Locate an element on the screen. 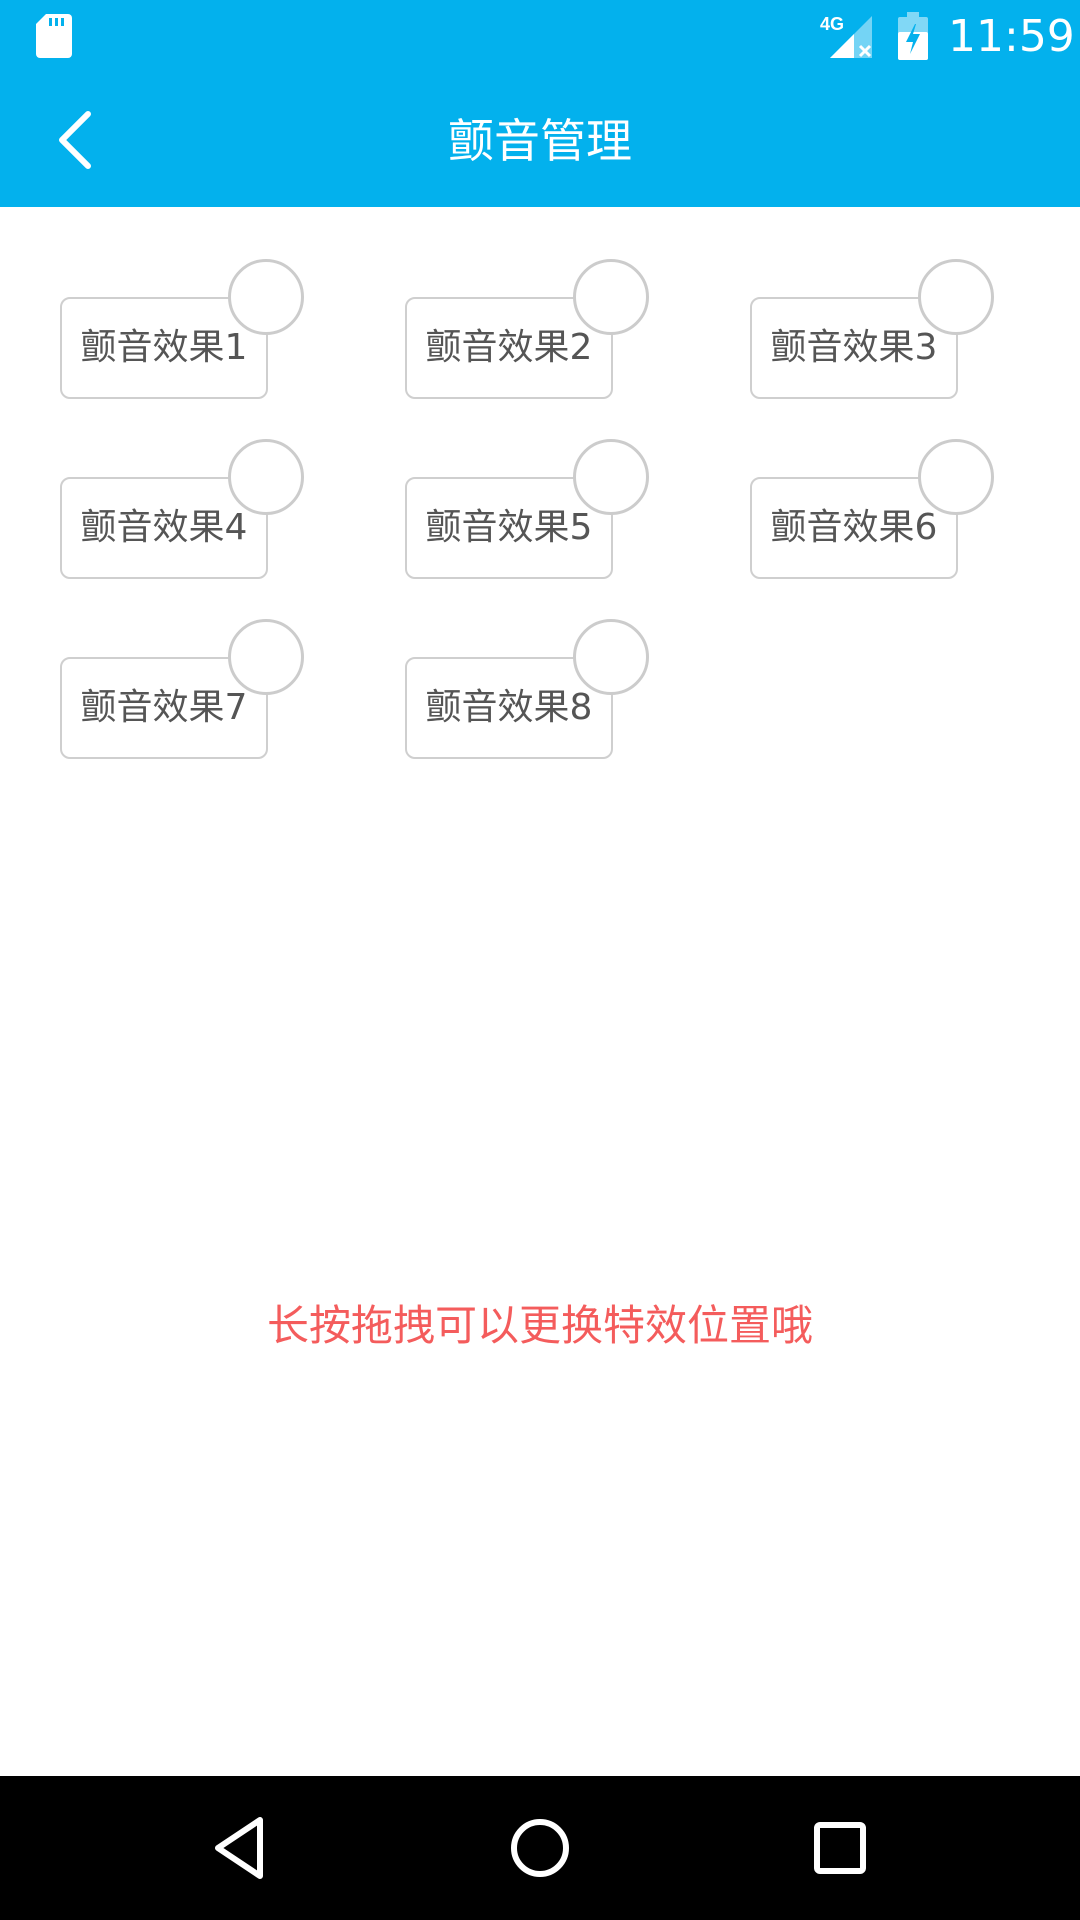 The image size is (1080, 1920). home-circle-icon is located at coordinates (540, 1848).